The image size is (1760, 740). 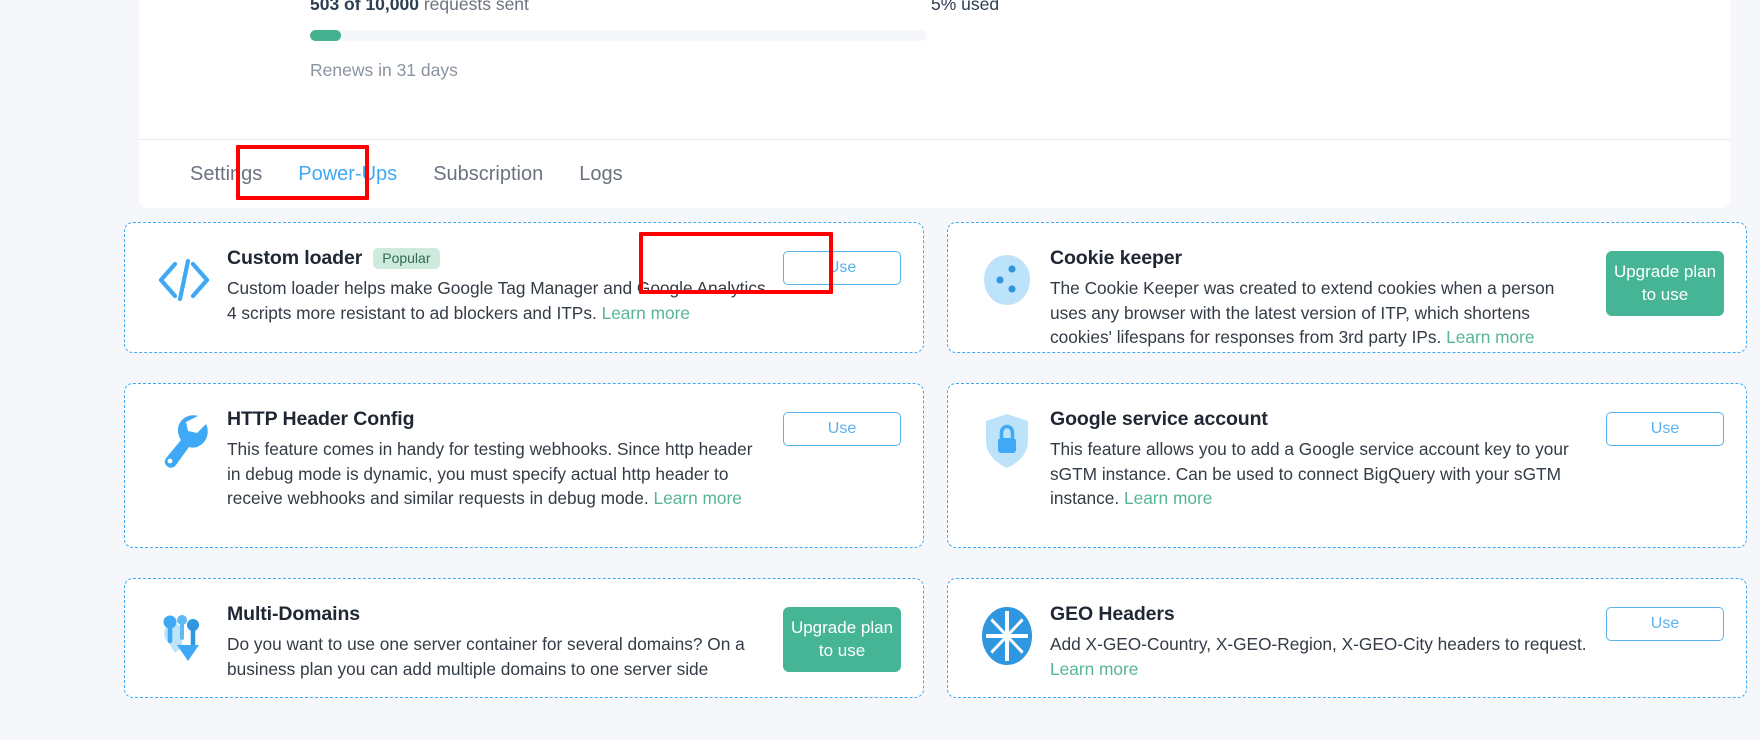 I want to click on powerup-title: Cookie keeper, so click(x=1116, y=258).